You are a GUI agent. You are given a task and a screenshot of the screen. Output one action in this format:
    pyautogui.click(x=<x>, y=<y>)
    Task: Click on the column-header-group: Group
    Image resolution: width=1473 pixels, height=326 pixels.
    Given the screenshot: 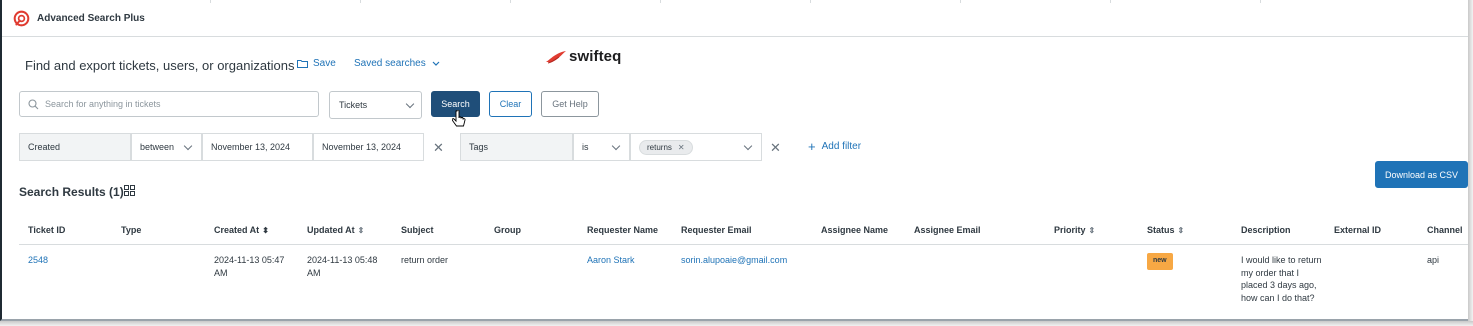 What is the action you would take?
    pyautogui.click(x=507, y=230)
    